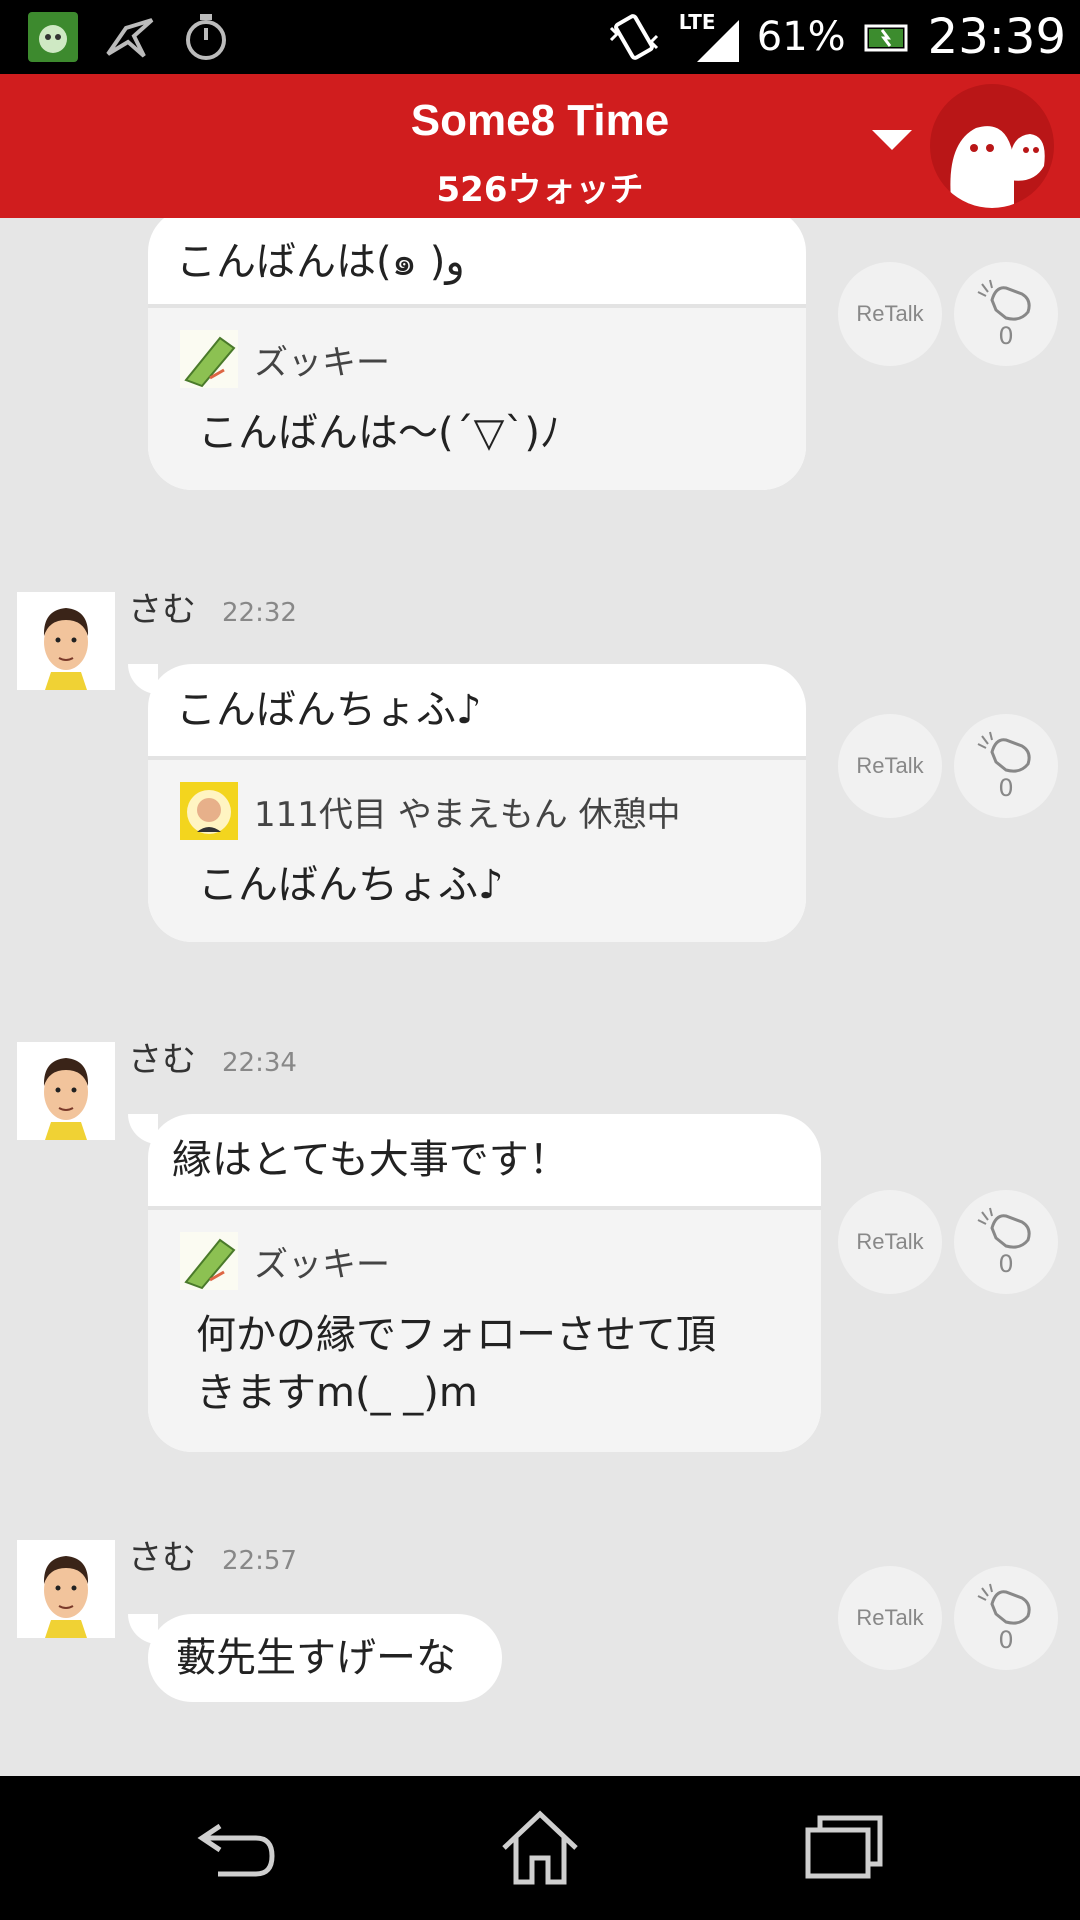 The image size is (1080, 1920). What do you see at coordinates (206, 37) in the screenshot?
I see `stopwatch-icon` at bounding box center [206, 37].